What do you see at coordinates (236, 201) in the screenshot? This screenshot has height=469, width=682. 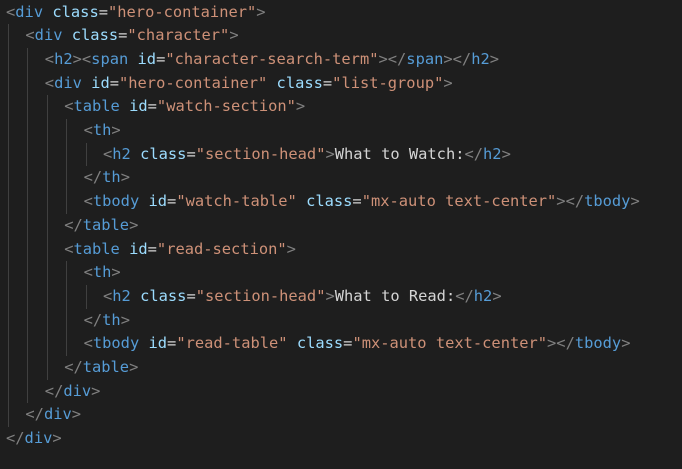 I see `code-token: "watch-table"` at bounding box center [236, 201].